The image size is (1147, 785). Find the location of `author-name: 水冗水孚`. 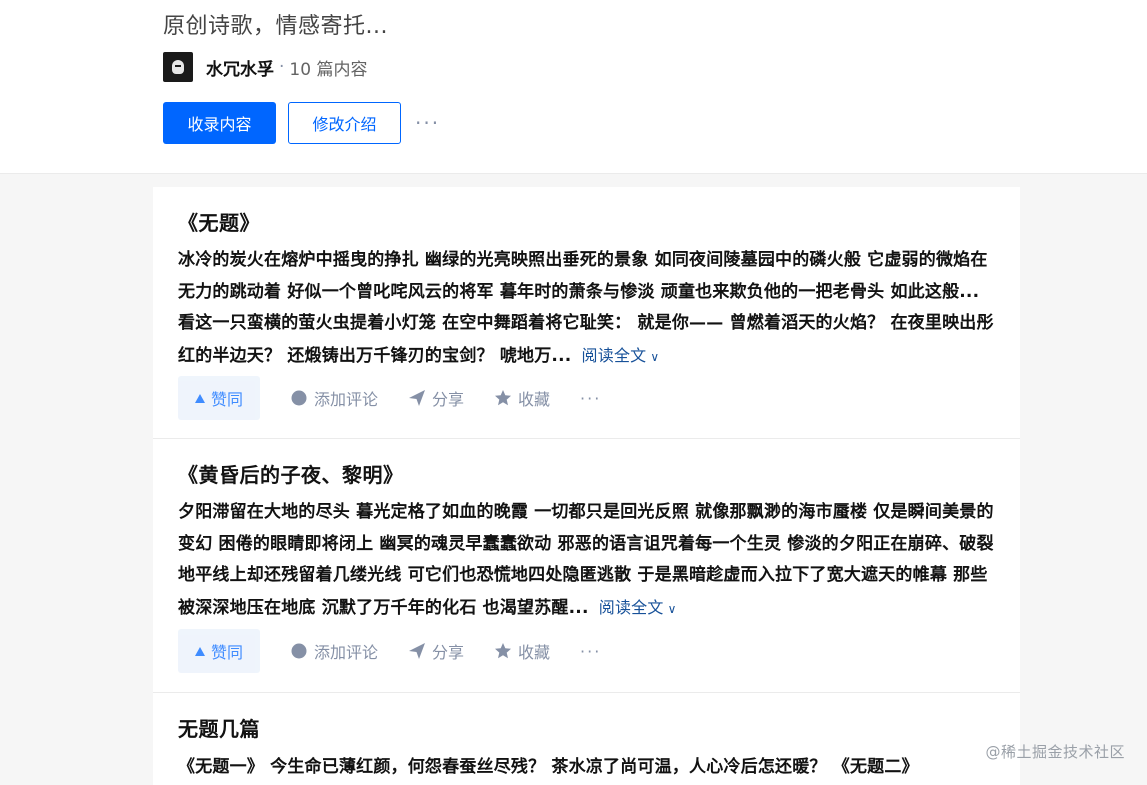

author-name: 水冗水孚 is located at coordinates (240, 67).